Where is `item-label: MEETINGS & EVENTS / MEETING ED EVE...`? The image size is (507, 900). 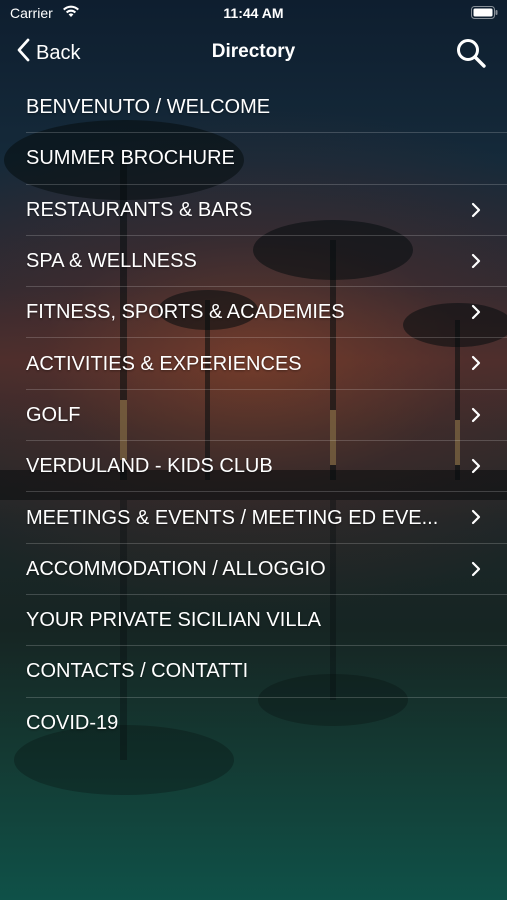
item-label: MEETINGS & EVENTS / MEETING ED EVE... is located at coordinates (232, 517).